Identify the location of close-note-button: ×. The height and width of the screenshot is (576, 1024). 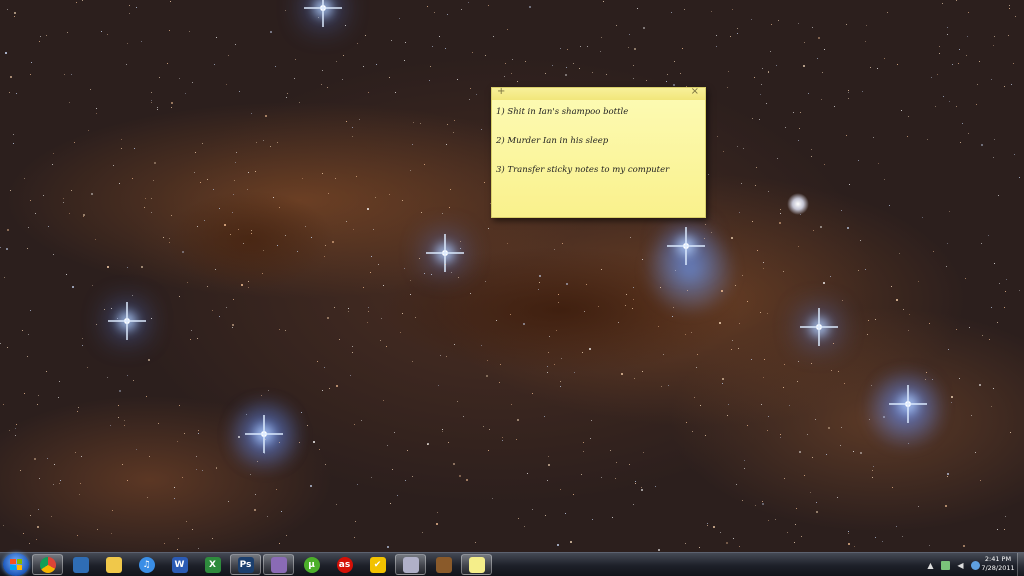
(695, 91).